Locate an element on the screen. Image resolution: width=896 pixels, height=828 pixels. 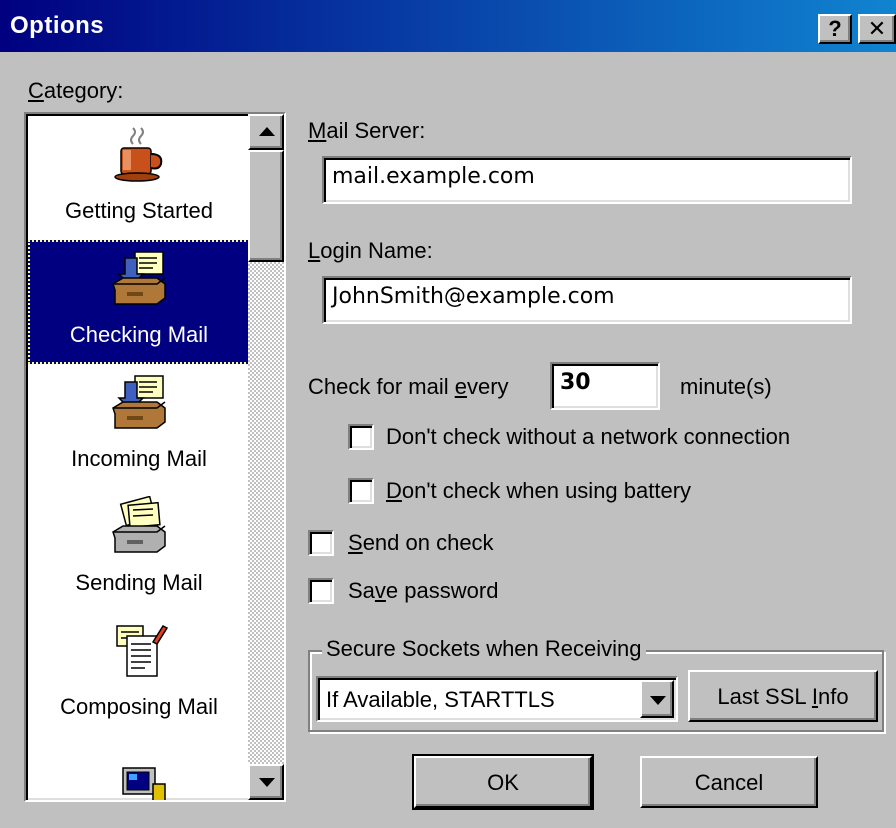
coffee-cup-icon is located at coordinates (138, 154).